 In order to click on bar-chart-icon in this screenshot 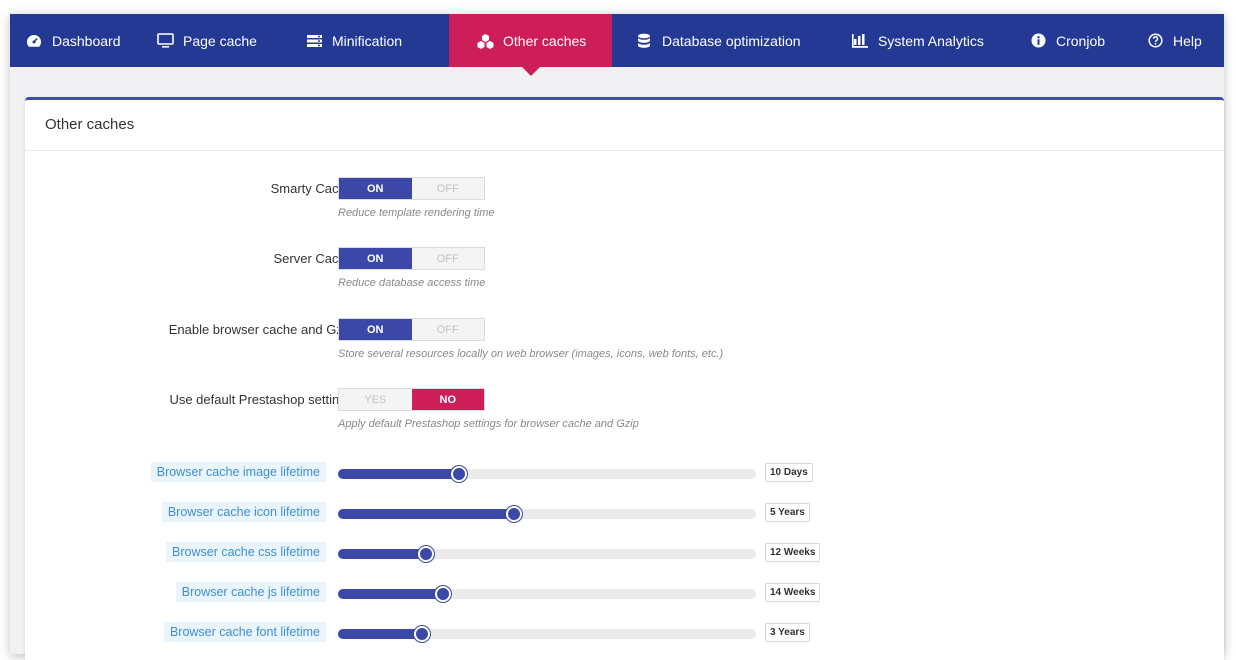, I will do `click(860, 41)`.